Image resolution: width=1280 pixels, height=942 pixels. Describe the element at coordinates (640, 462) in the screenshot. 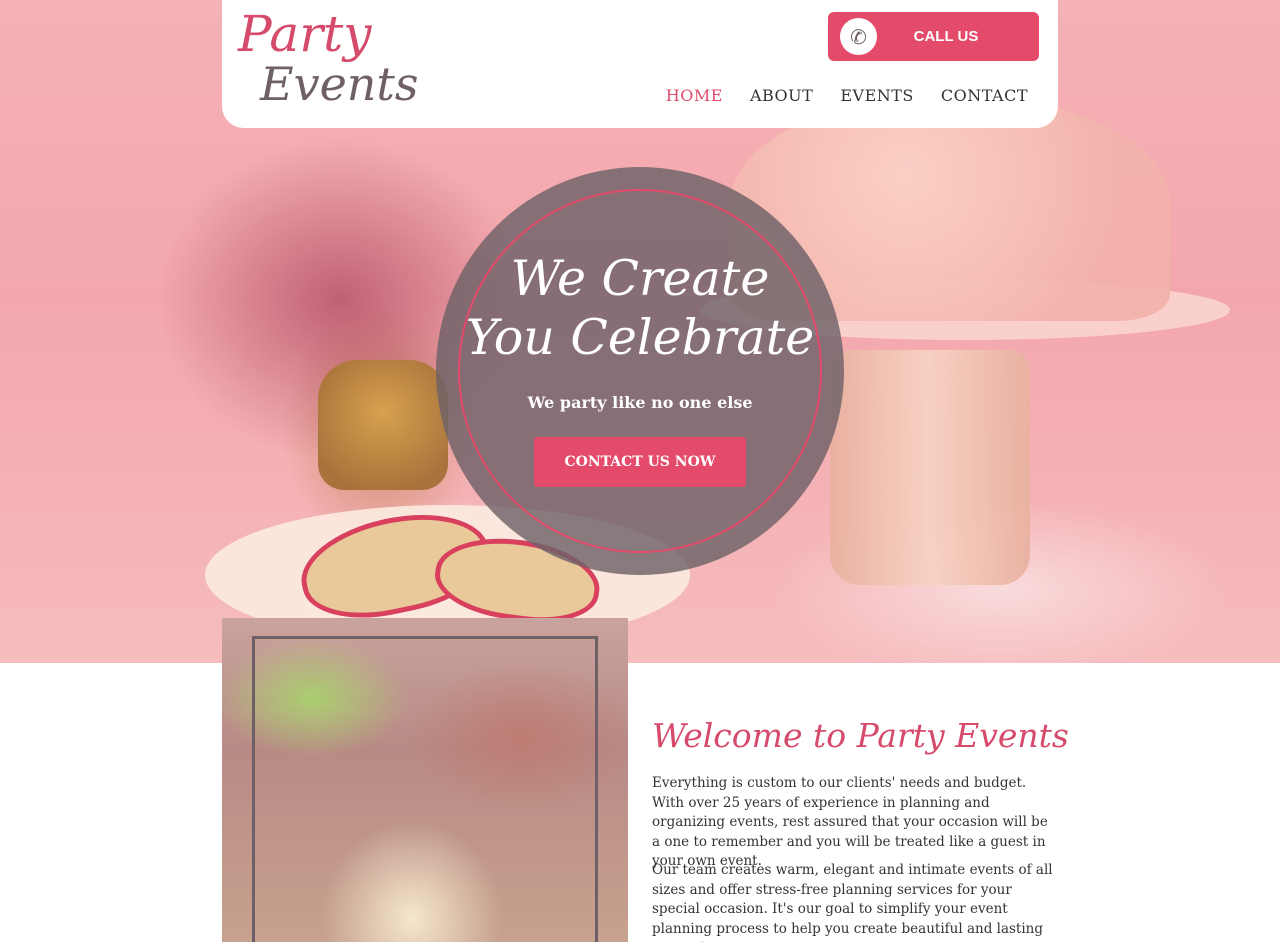

I see `contact-us-now-button: CONTACT US NOW` at that location.